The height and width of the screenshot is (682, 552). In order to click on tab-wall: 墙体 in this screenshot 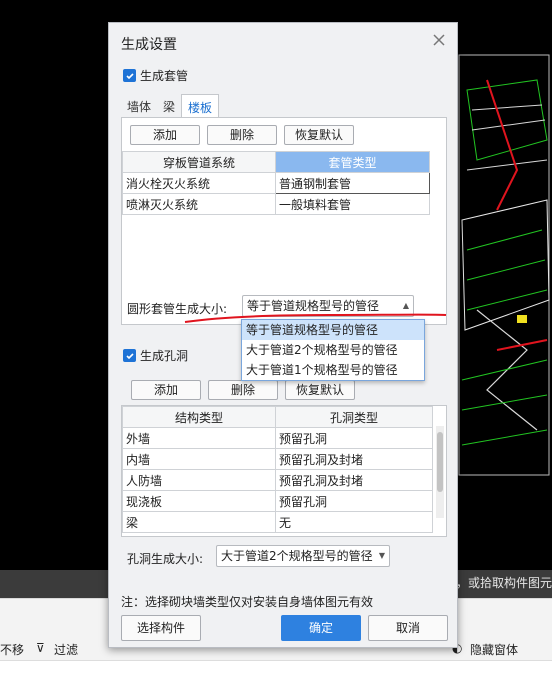, I will do `click(139, 106)`.